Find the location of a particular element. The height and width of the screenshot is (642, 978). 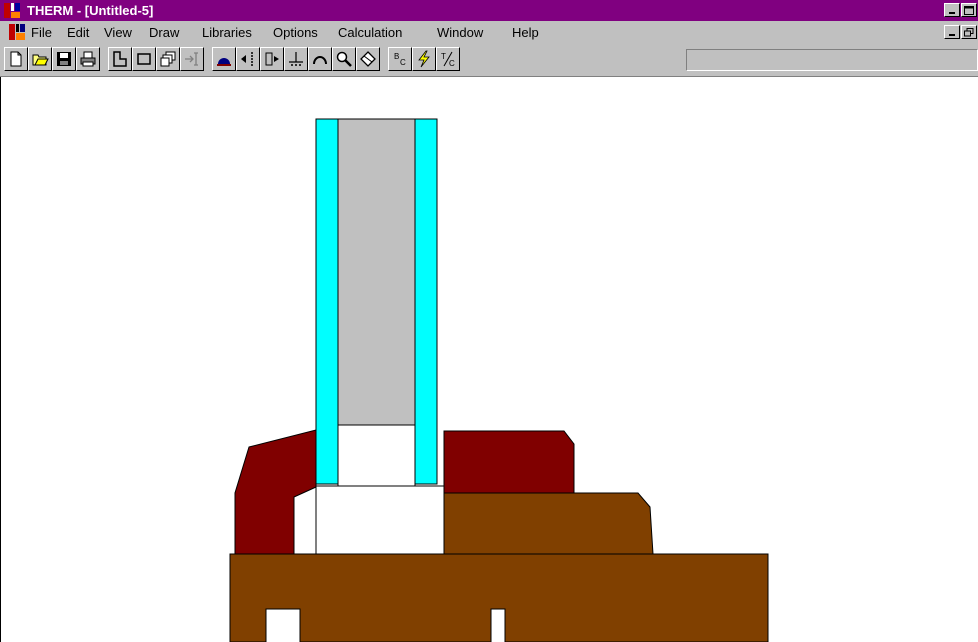

status-field is located at coordinates (832, 60).